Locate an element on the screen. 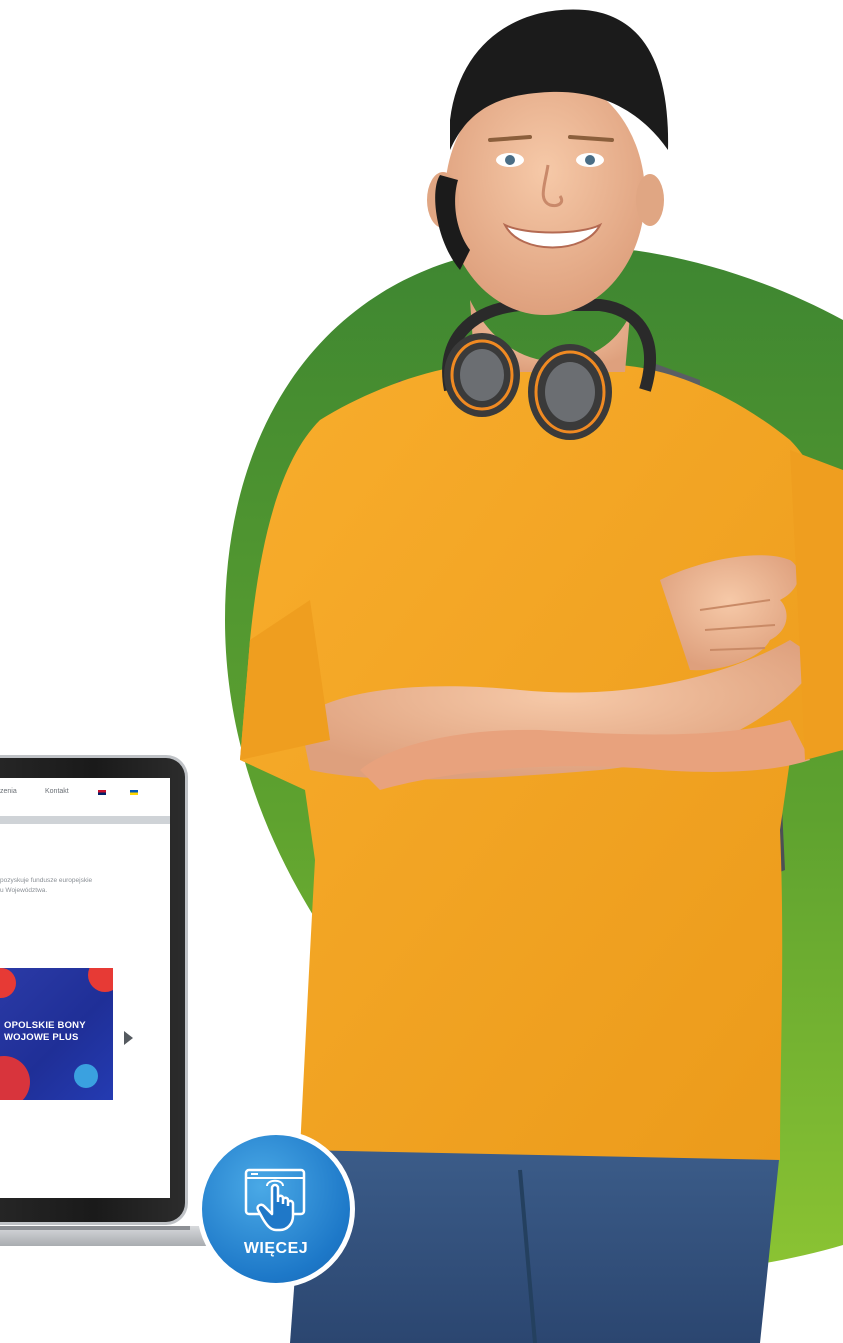 The height and width of the screenshot is (1343, 843). more-button-label: WIĘCEJ is located at coordinates (276, 1248).